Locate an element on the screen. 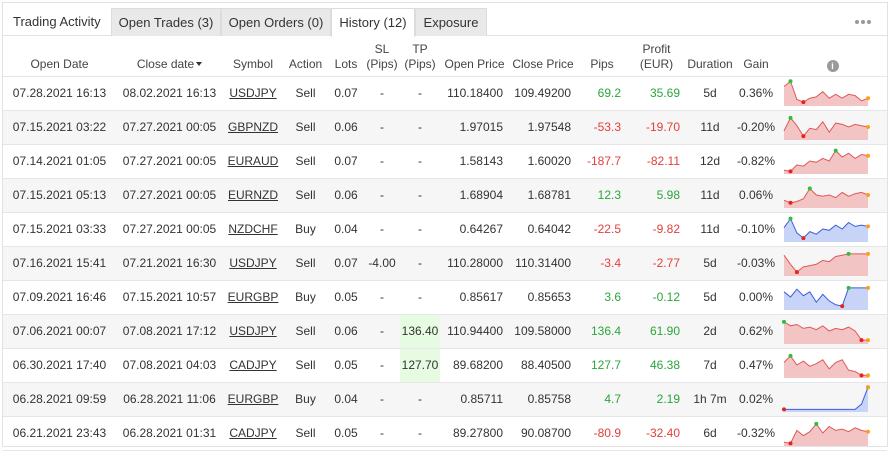  col-sl: SL (Pips) is located at coordinates (382, 56).